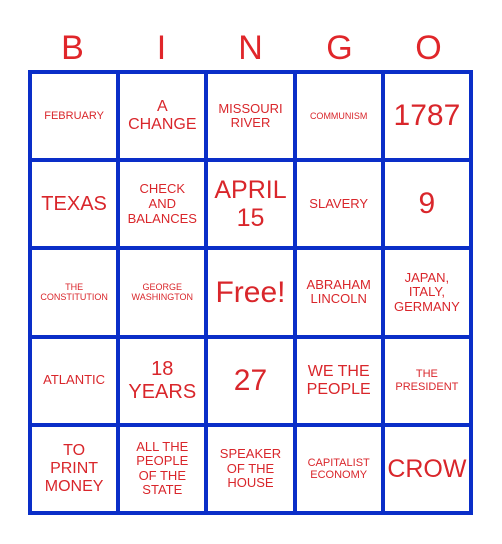  What do you see at coordinates (72, 48) in the screenshot?
I see `header-letter-b: B` at bounding box center [72, 48].